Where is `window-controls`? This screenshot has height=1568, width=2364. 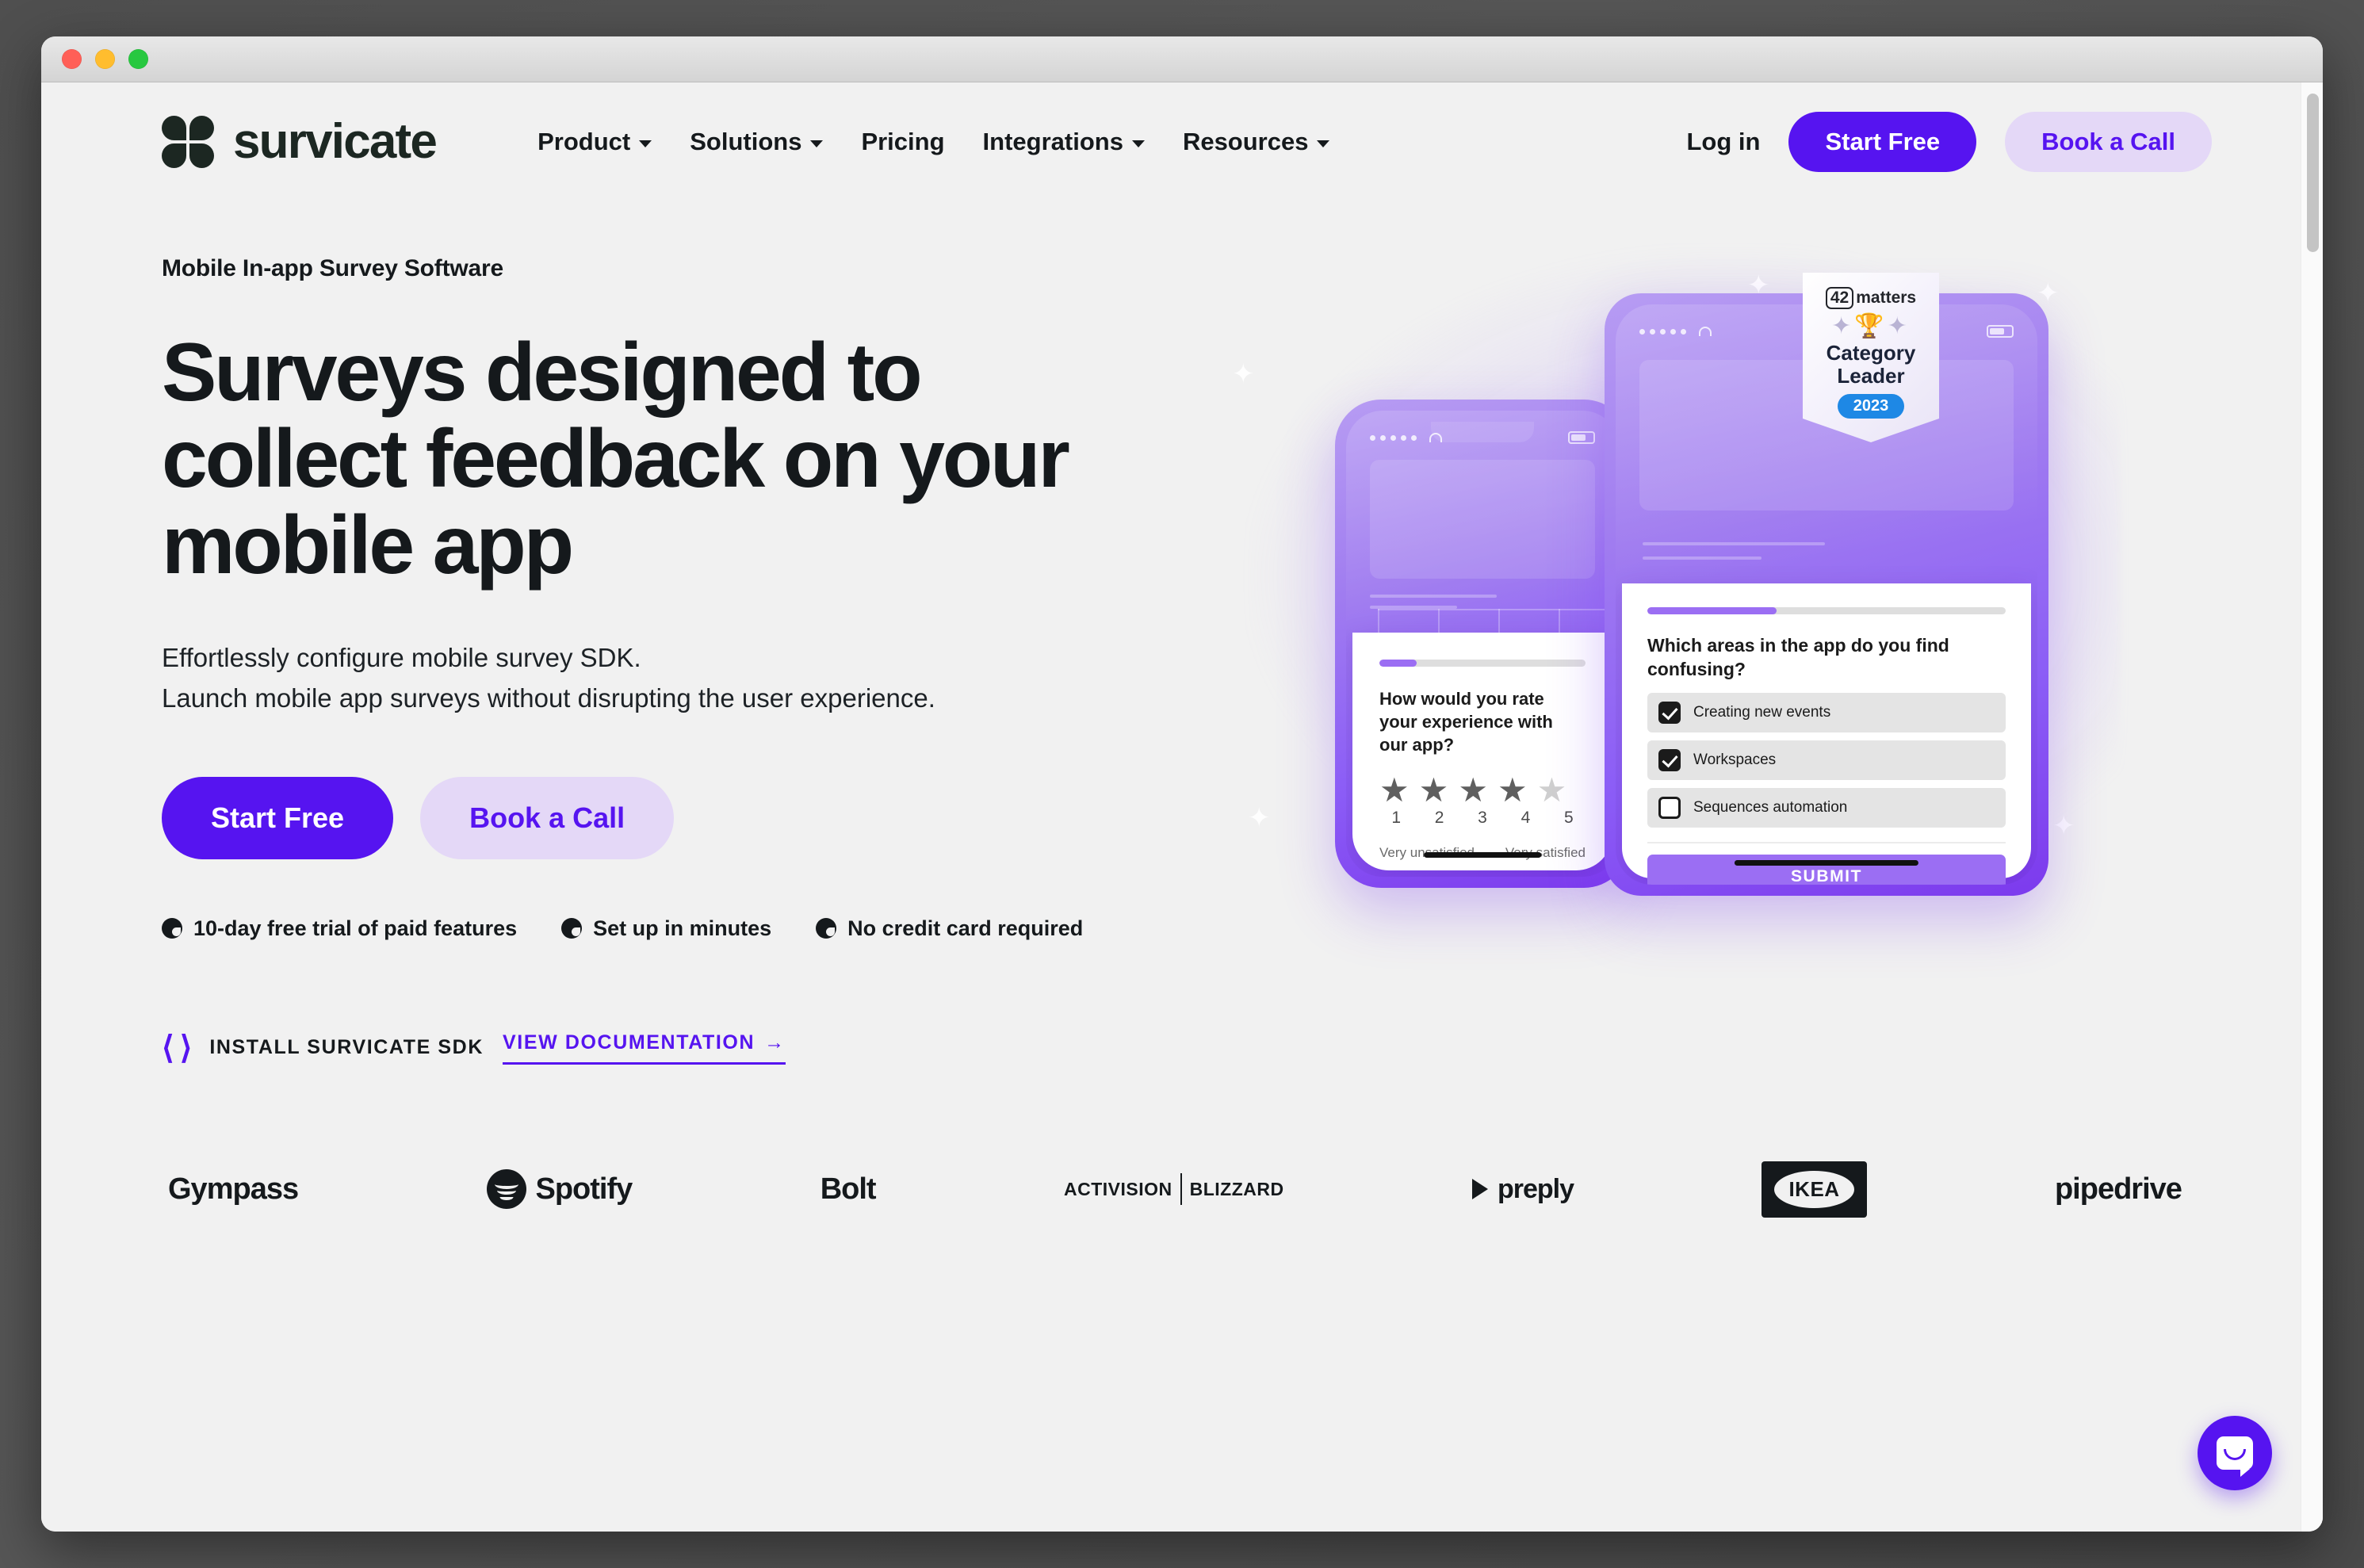 window-controls is located at coordinates (105, 59).